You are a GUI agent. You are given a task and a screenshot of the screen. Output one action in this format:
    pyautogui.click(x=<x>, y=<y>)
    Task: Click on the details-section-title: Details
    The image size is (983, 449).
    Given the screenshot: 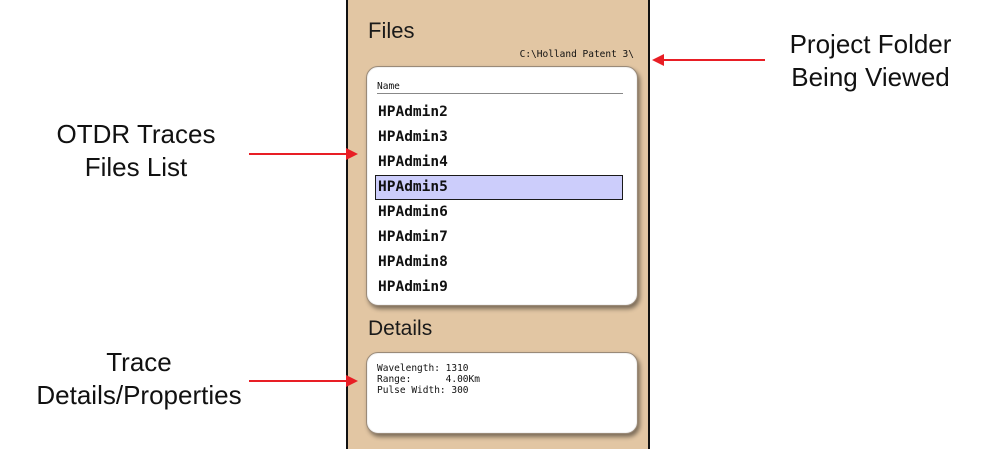 What is the action you would take?
    pyautogui.click(x=400, y=328)
    